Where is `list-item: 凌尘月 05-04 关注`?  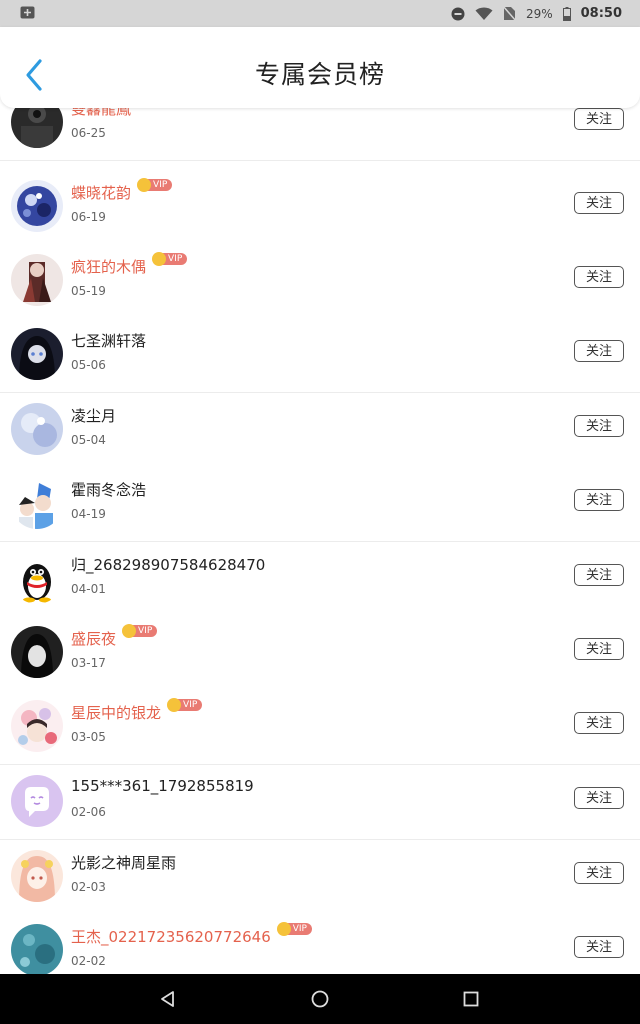 list-item: 凌尘月 05-04 关注 is located at coordinates (320, 430).